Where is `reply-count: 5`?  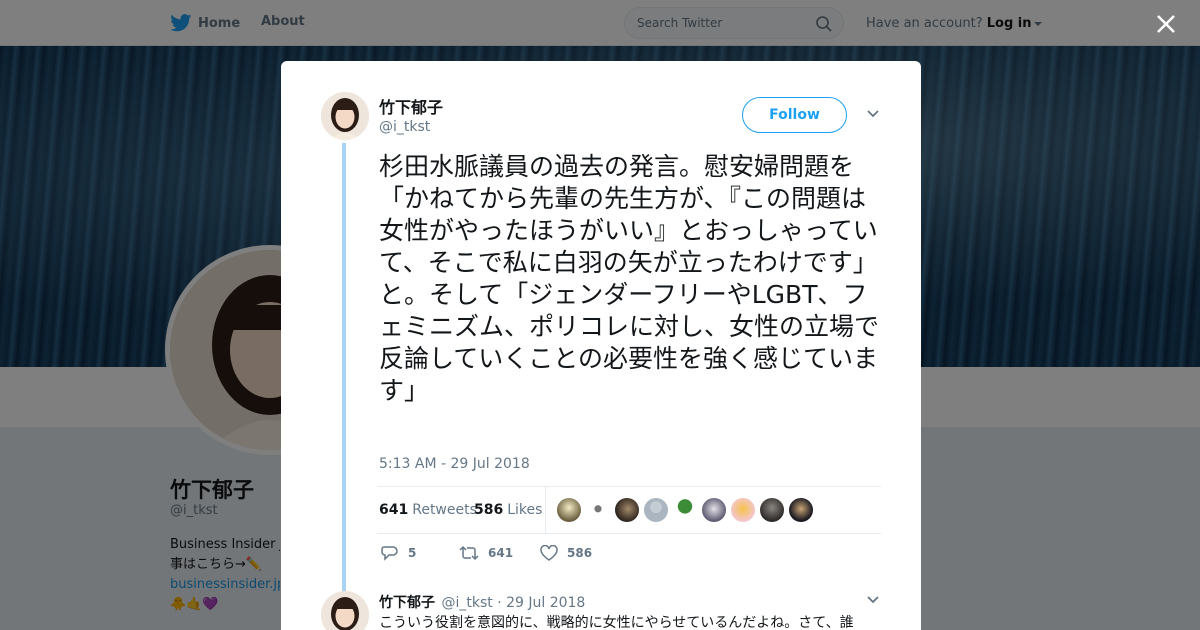
reply-count: 5 is located at coordinates (412, 553).